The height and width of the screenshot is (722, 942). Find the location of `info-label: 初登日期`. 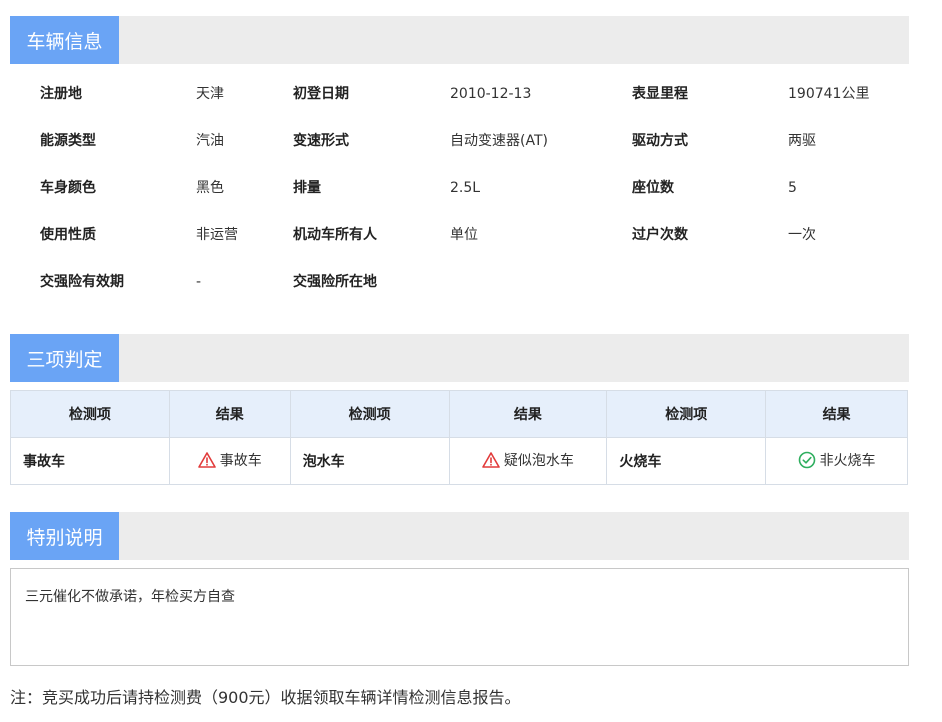

info-label: 初登日期 is located at coordinates (321, 94).